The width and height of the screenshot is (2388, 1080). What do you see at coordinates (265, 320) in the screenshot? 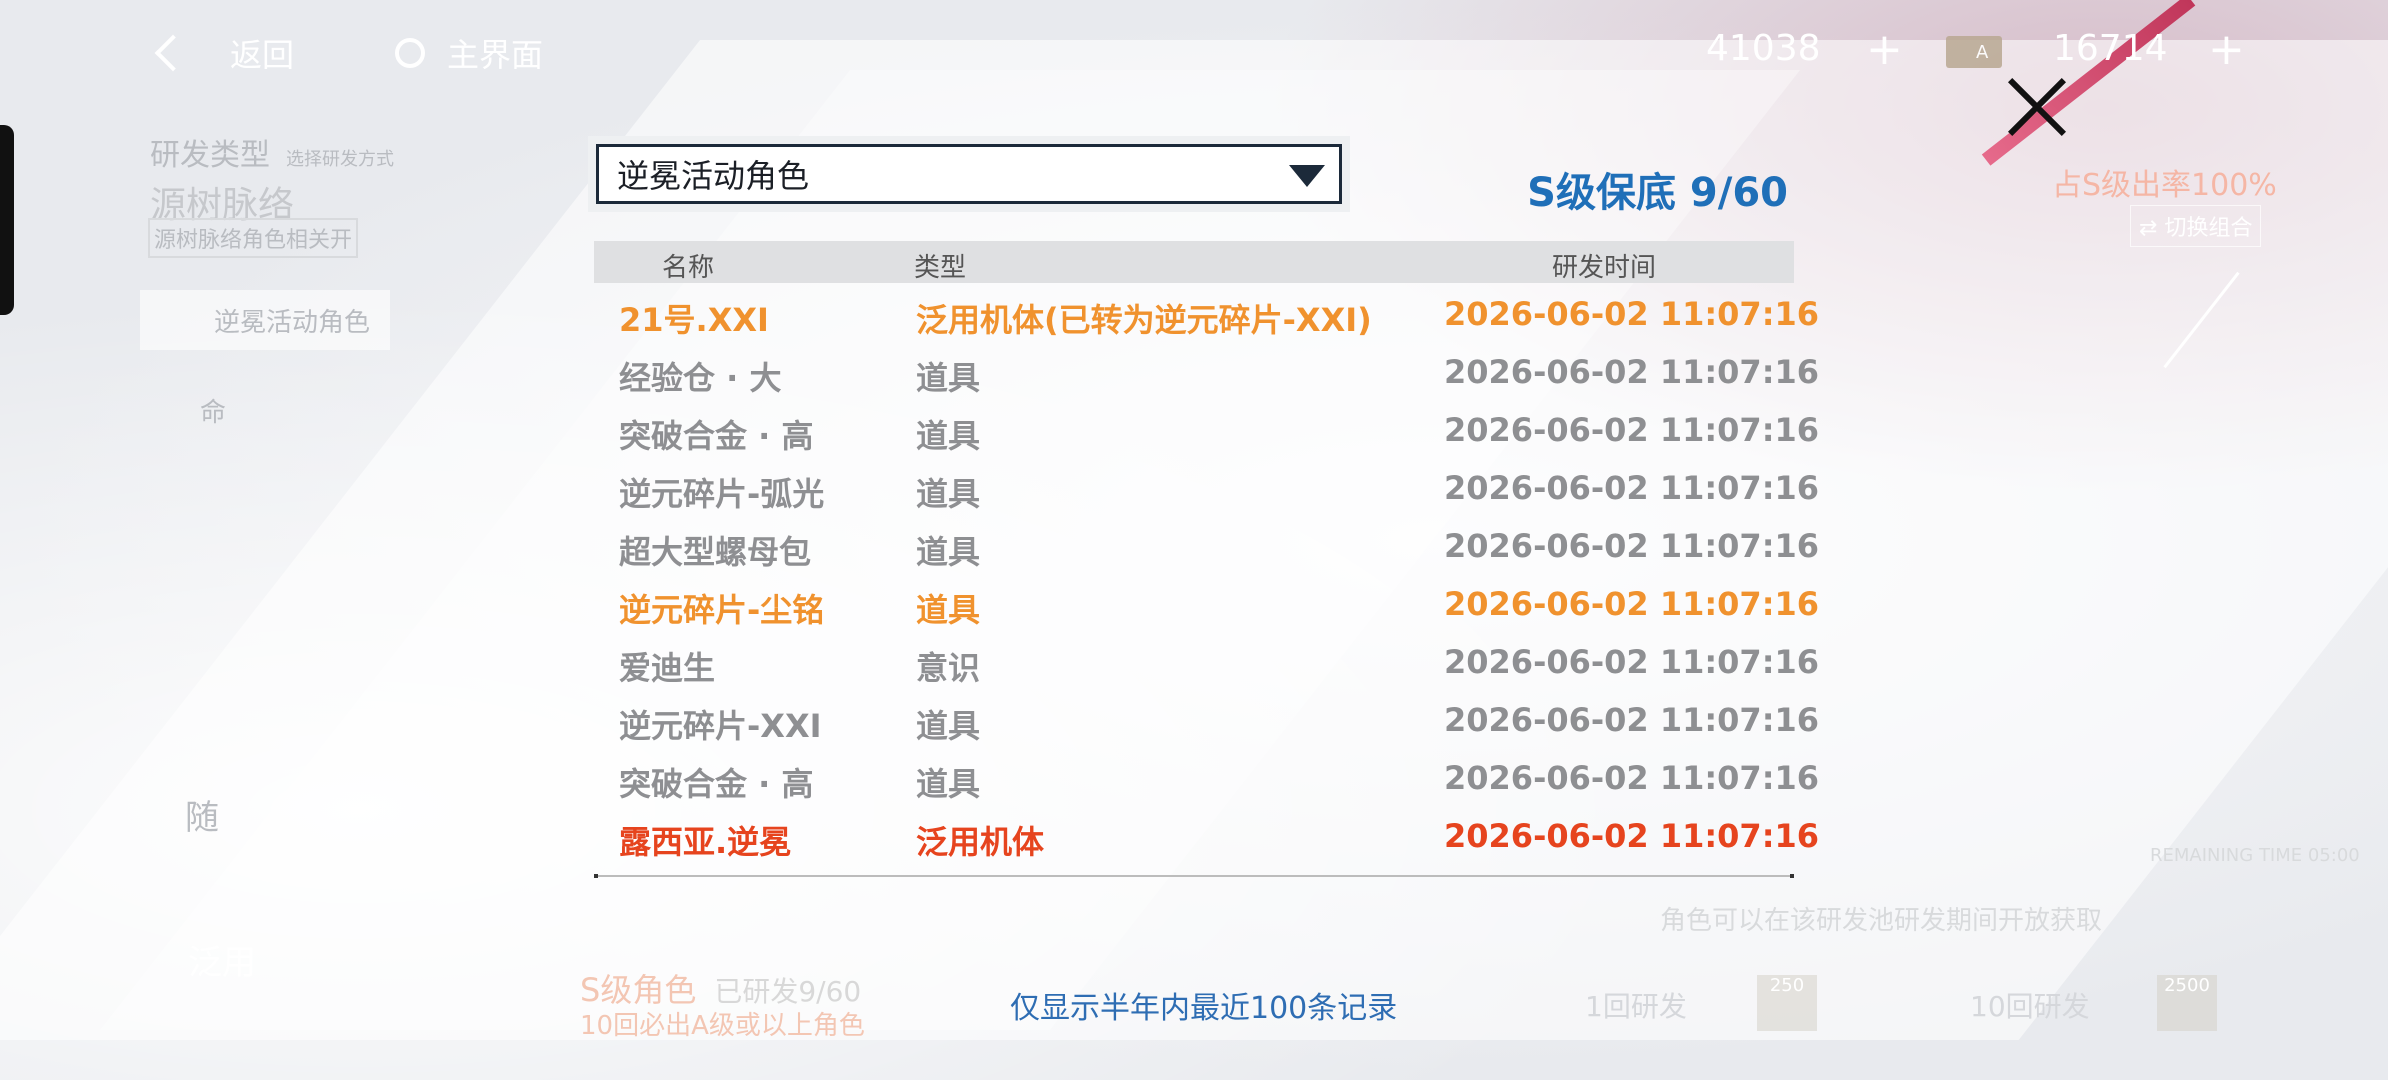
I see `pool-tab-selected: 逆冕活动角色` at bounding box center [265, 320].